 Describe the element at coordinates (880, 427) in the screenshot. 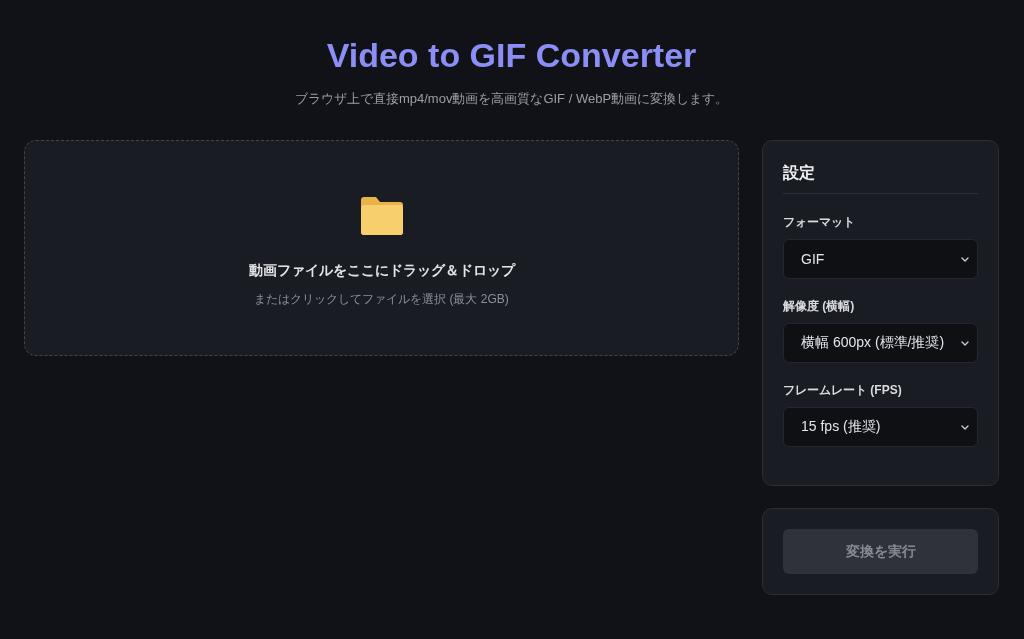

I see `dropdown: 15 fps (推奨)` at that location.